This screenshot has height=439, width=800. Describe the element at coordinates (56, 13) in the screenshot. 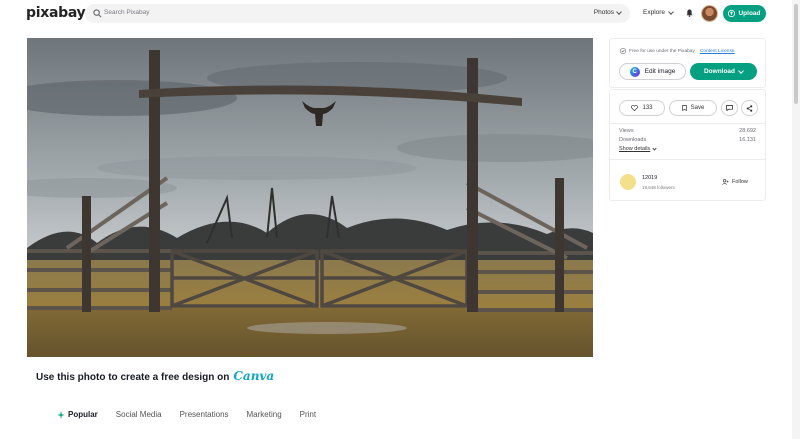

I see `pixabay-logo: pixabay` at that location.